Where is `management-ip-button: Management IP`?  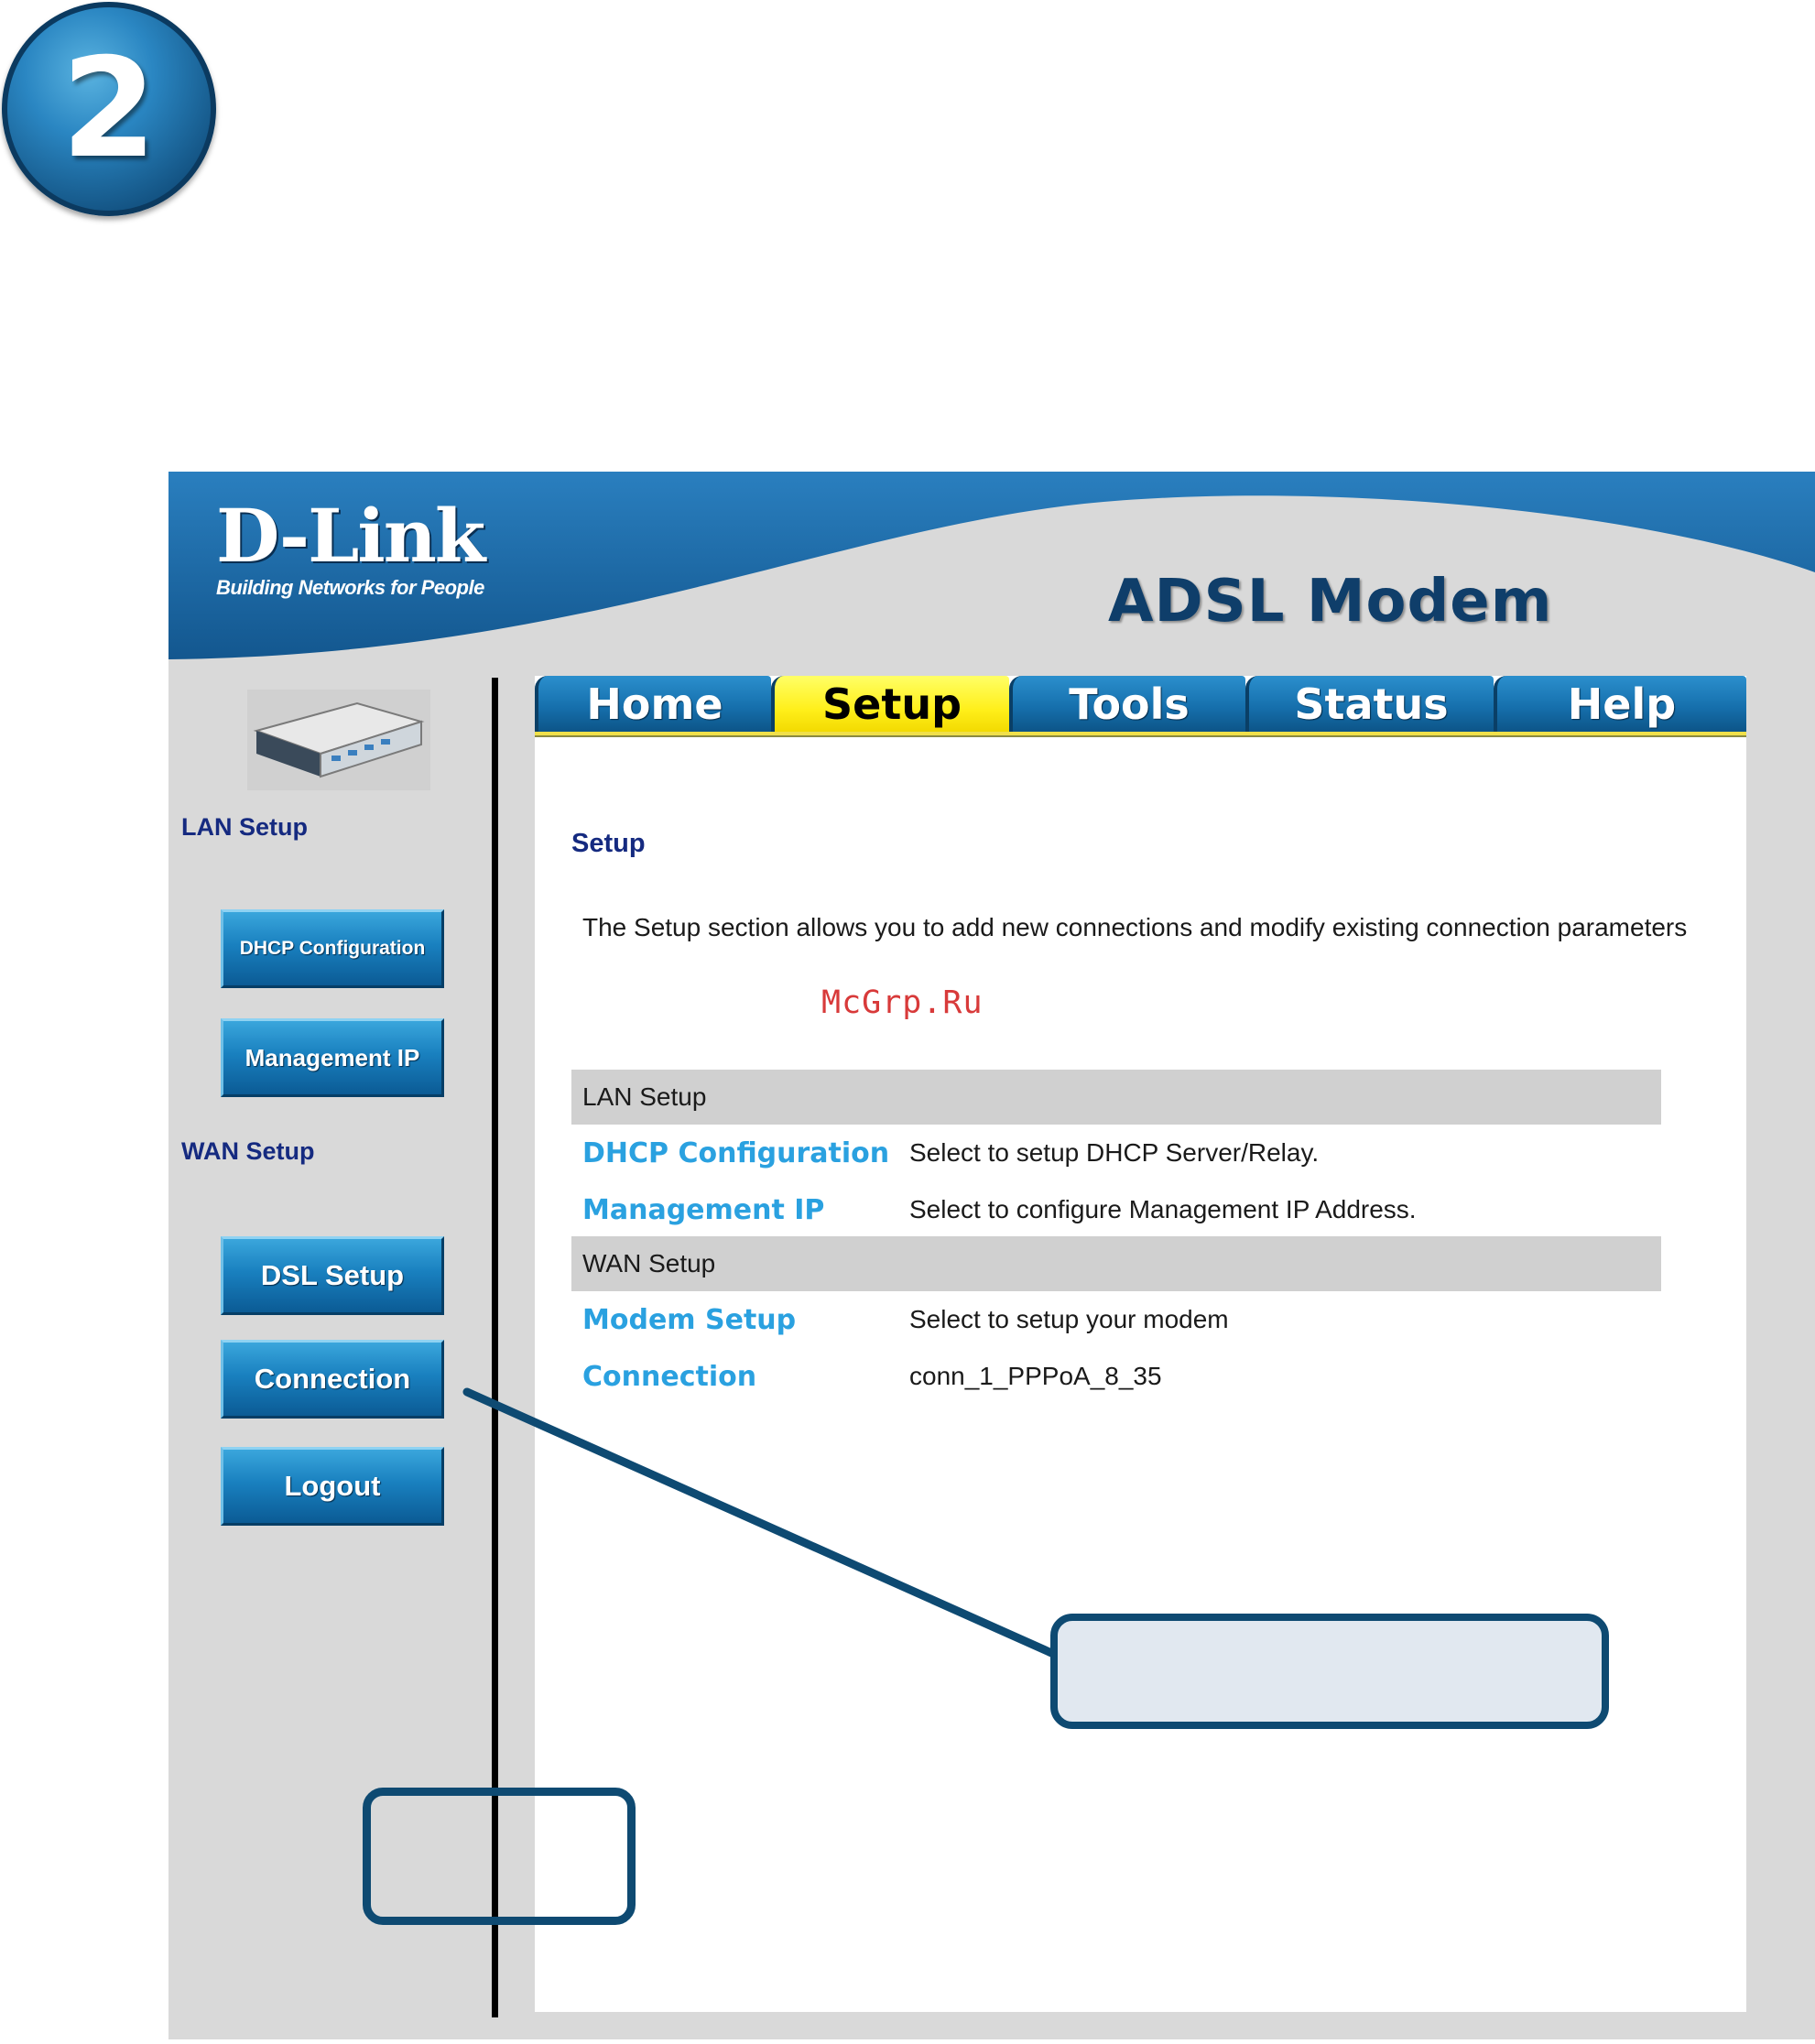 management-ip-button: Management IP is located at coordinates (332, 1057).